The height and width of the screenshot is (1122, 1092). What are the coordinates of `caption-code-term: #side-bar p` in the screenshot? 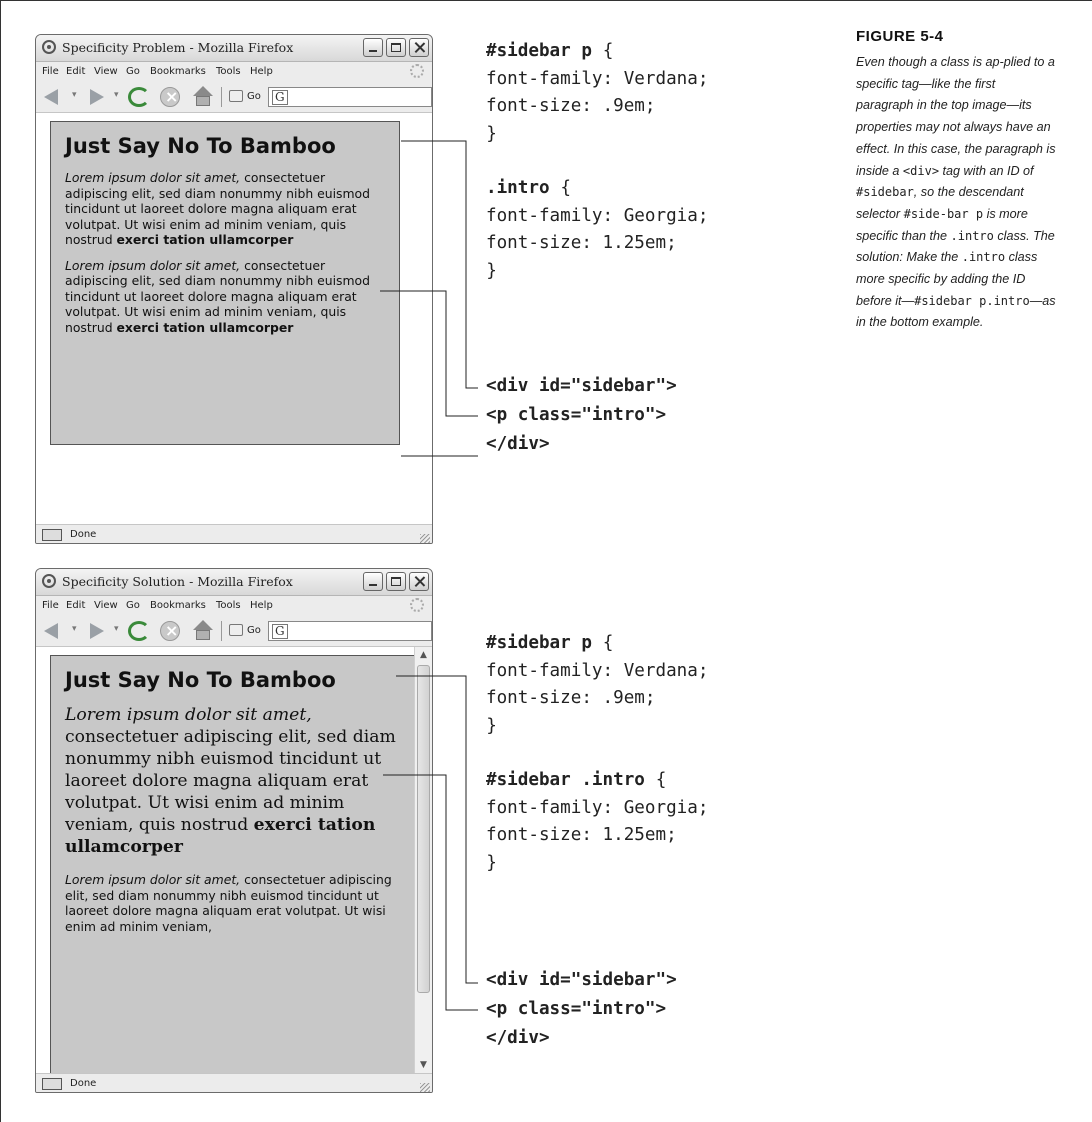 It's located at (943, 213).